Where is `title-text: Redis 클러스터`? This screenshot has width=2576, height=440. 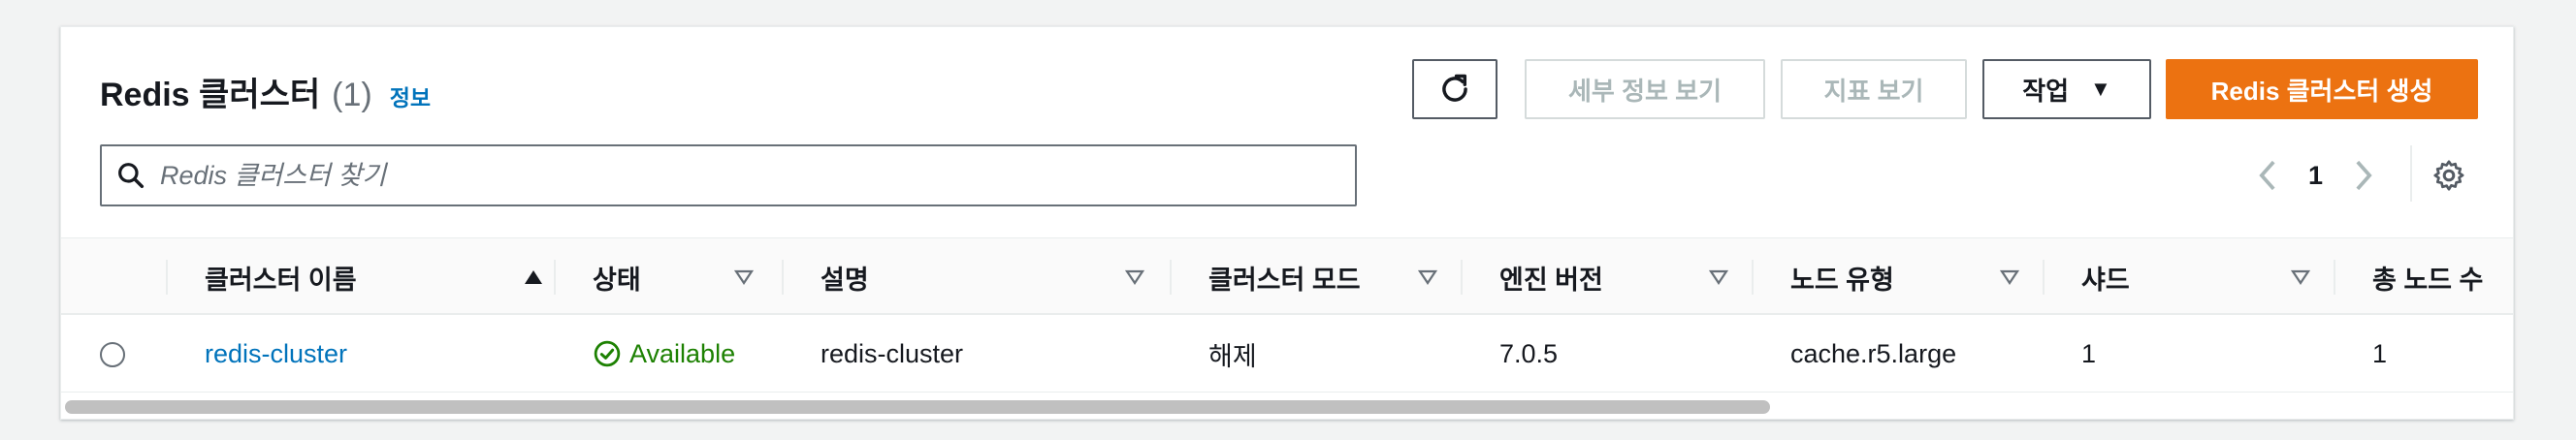
title-text: Redis 클러스터 is located at coordinates (210, 95).